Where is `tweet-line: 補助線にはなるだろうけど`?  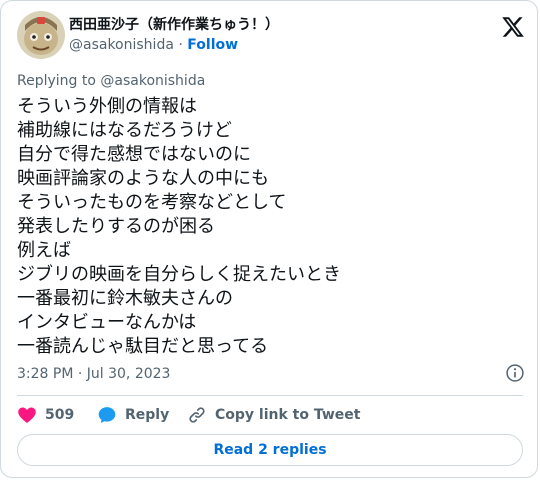 tweet-line: 補助線にはなるだろうけど is located at coordinates (124, 130).